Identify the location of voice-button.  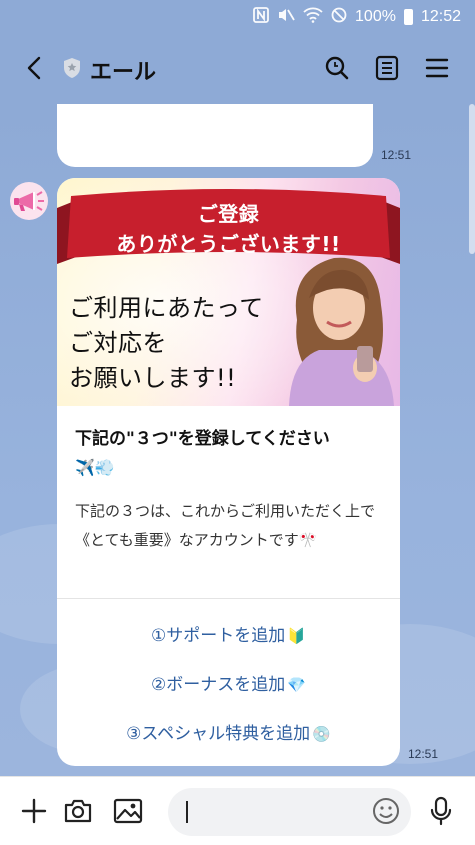
(441, 811).